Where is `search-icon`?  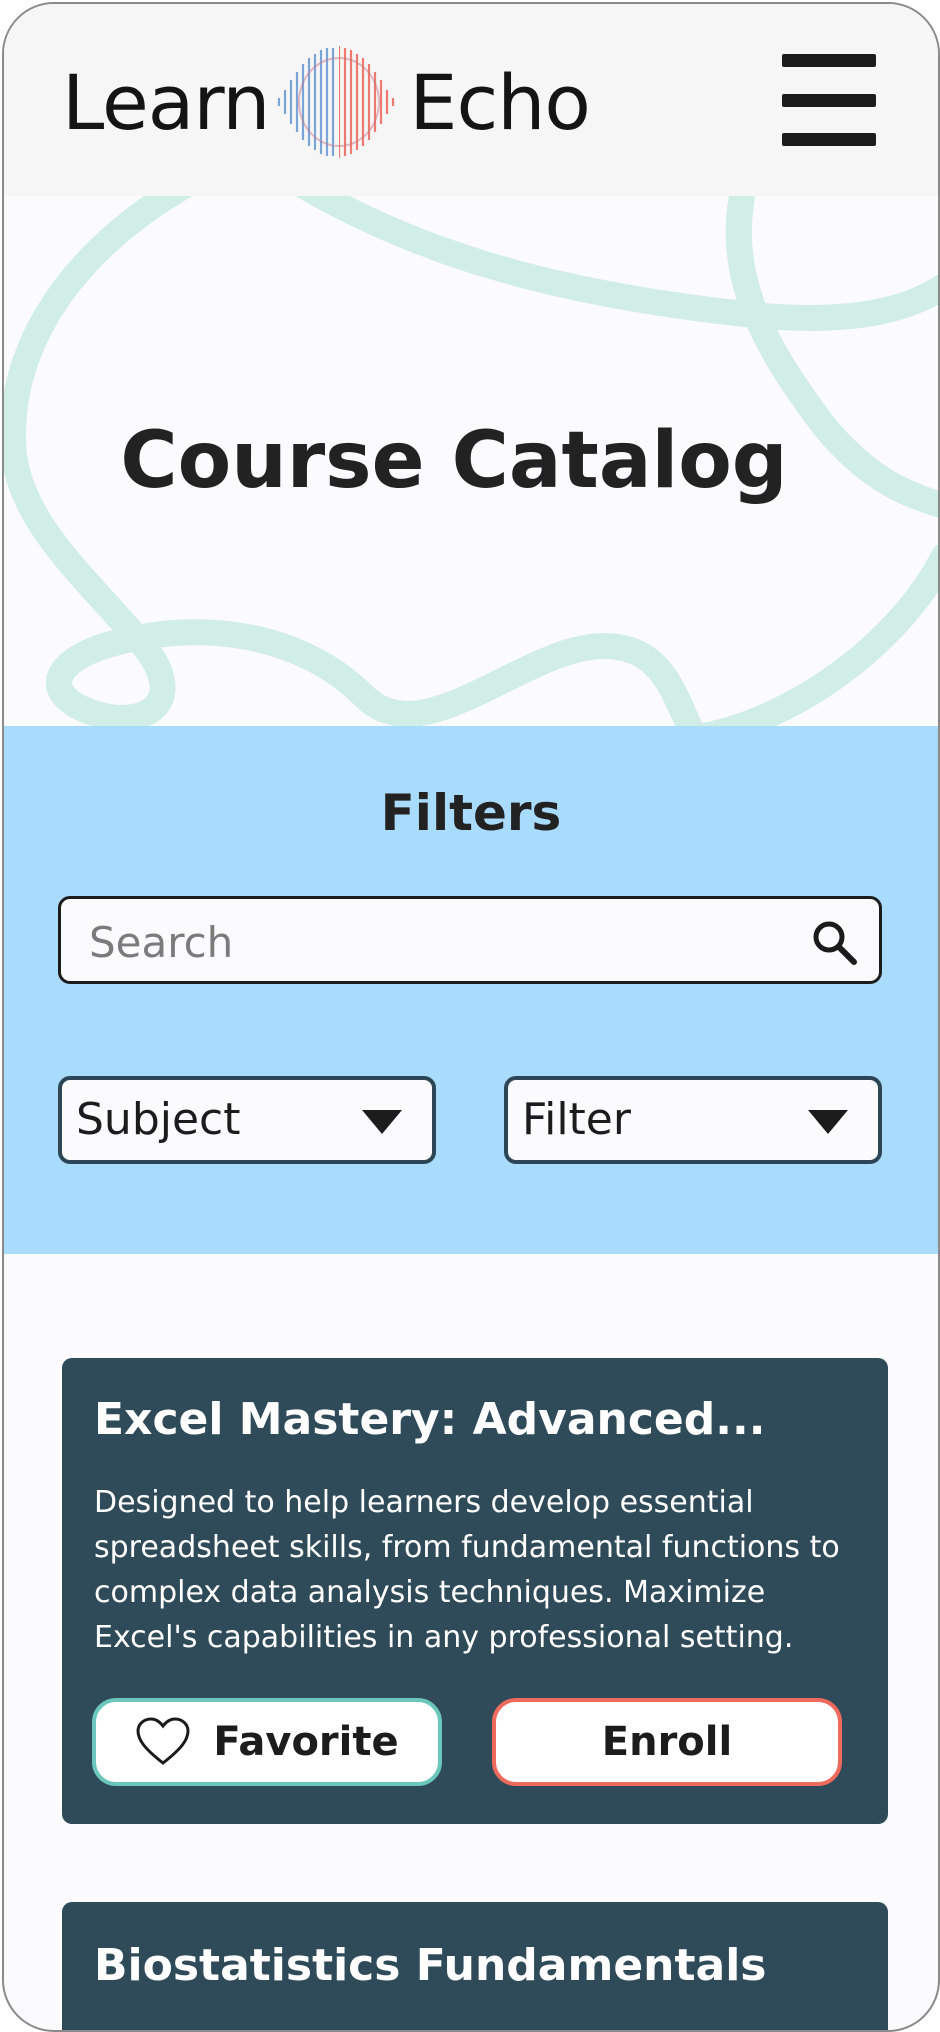
search-icon is located at coordinates (834, 942).